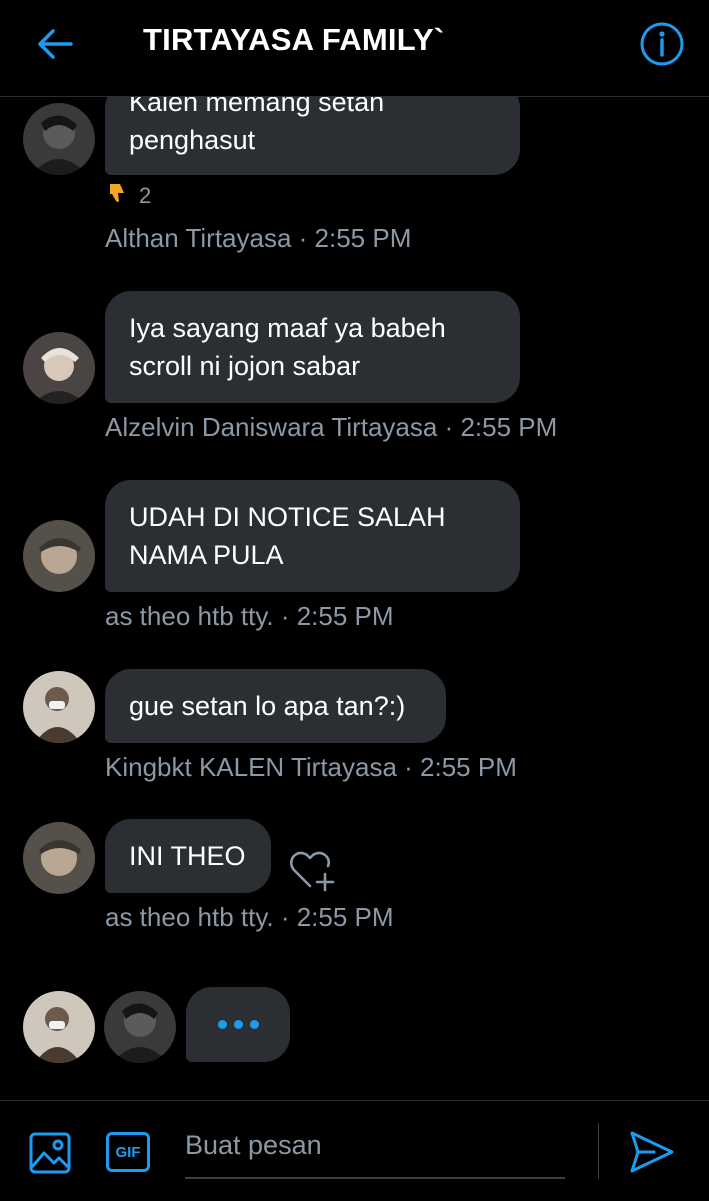 The image size is (709, 1201). Describe the element at coordinates (287, 328) in the screenshot. I see `message-text: Iya sayang maaf ya babeh` at that location.